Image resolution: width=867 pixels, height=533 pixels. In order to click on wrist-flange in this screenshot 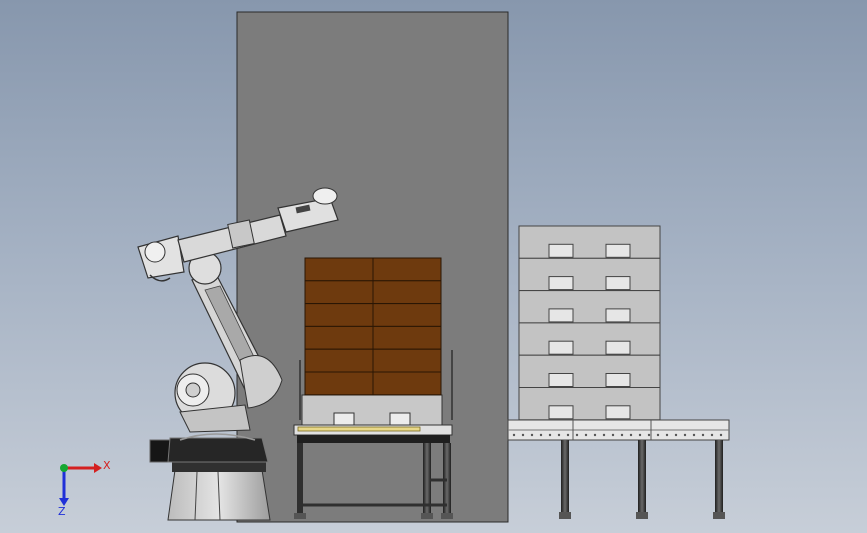, I will do `click(325, 196)`.